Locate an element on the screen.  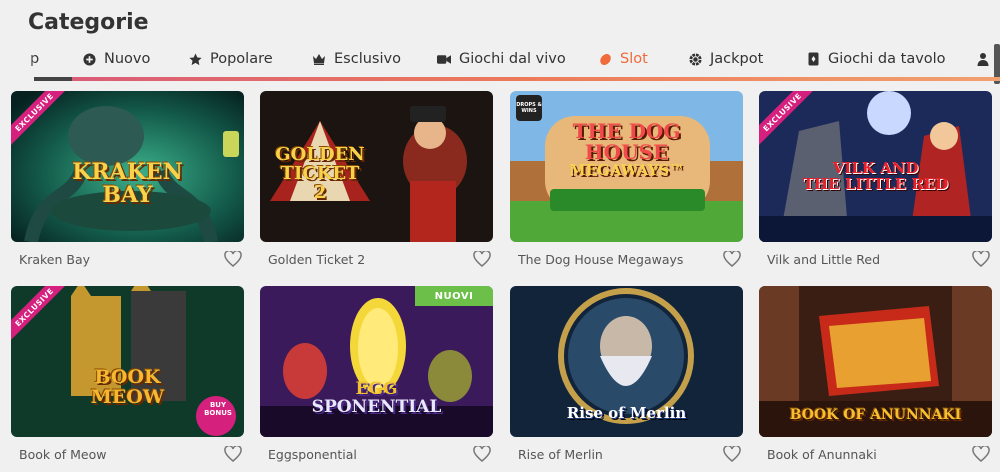
game-logo: VILK AND THE LITTLE RED is located at coordinates (875, 176).